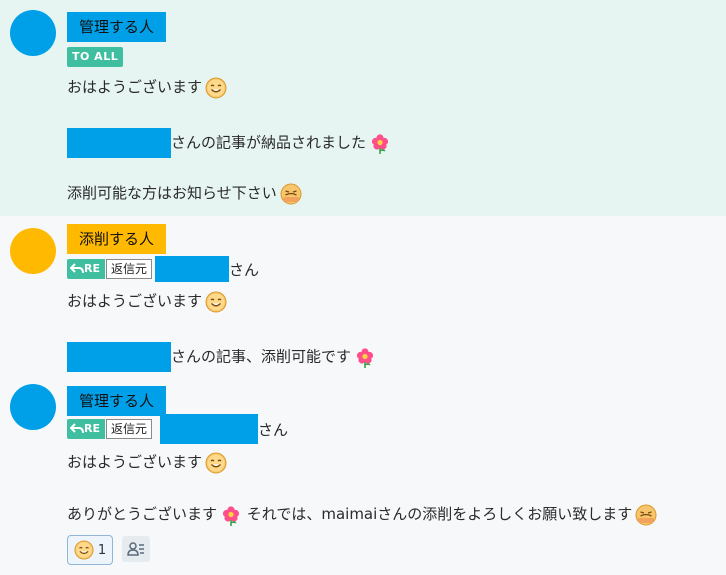 The height and width of the screenshot is (575, 726). I want to click on message-text: さんの記事が納品されました, so click(269, 142).